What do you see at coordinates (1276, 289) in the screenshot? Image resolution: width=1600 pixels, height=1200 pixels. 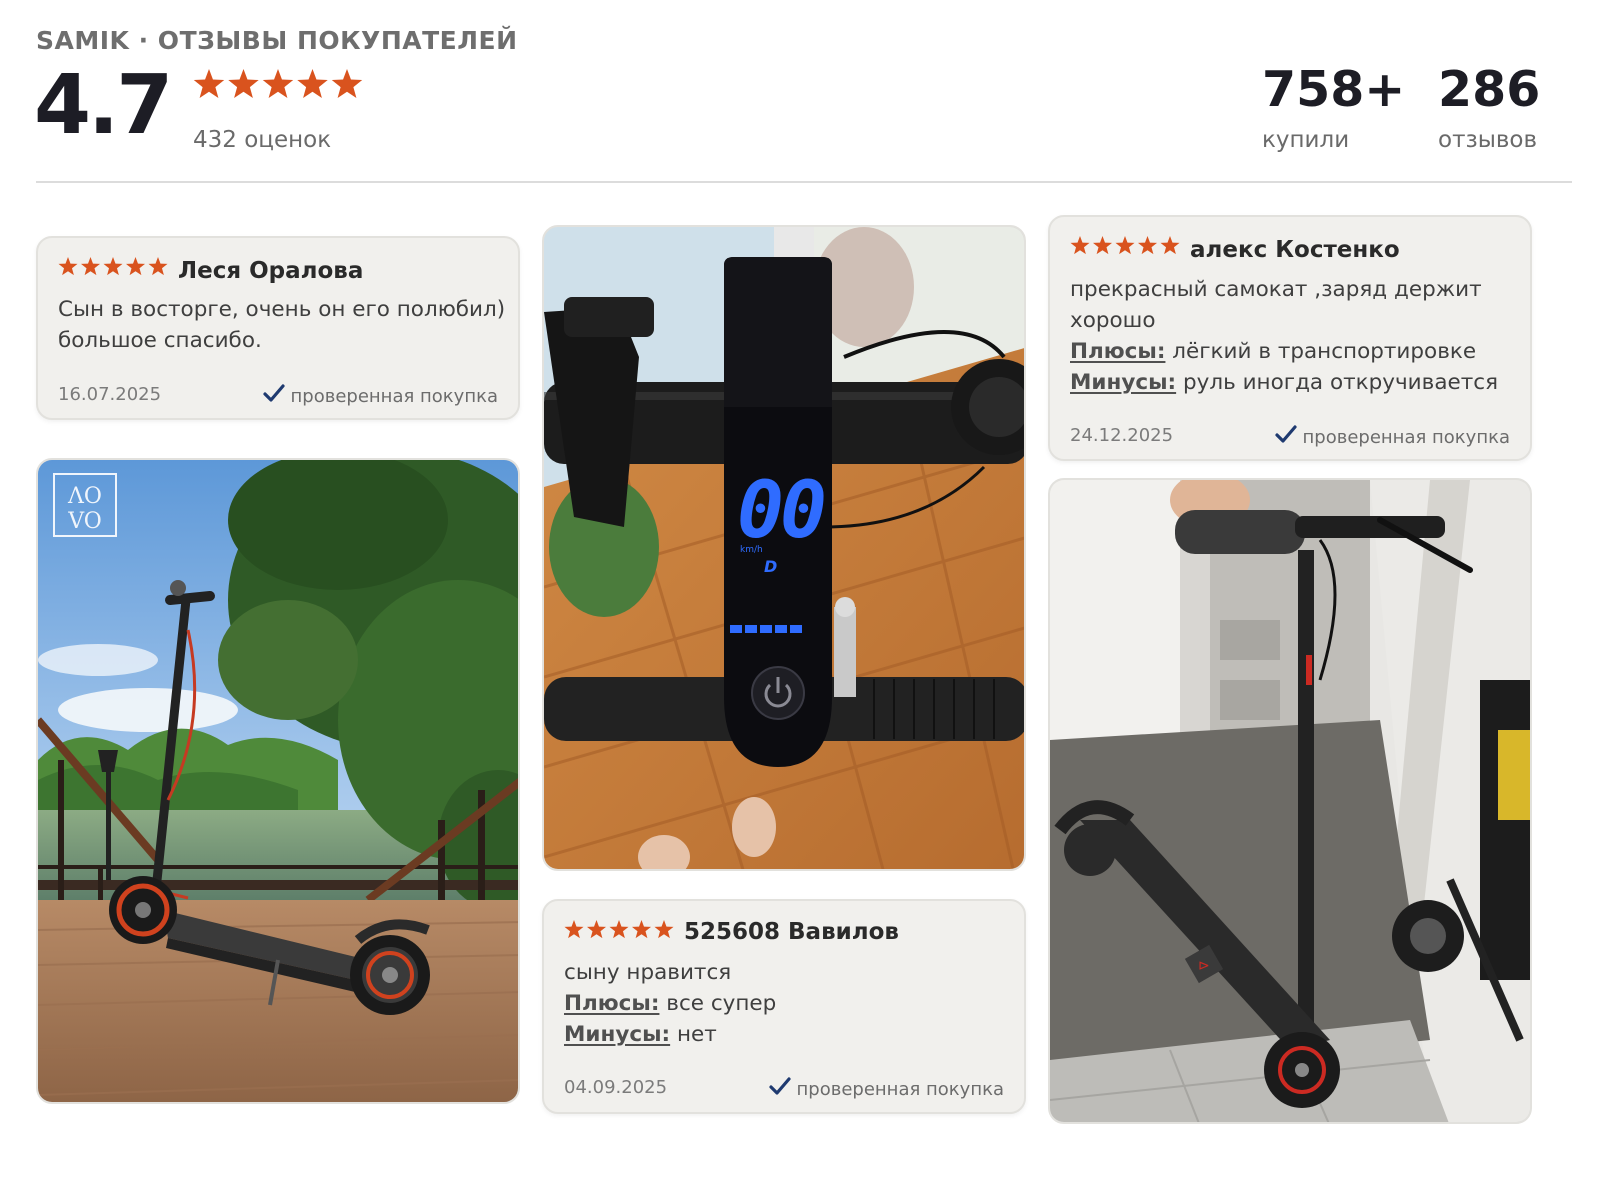 I see `review-text-line: прекрасный самокат ,заряд держит` at bounding box center [1276, 289].